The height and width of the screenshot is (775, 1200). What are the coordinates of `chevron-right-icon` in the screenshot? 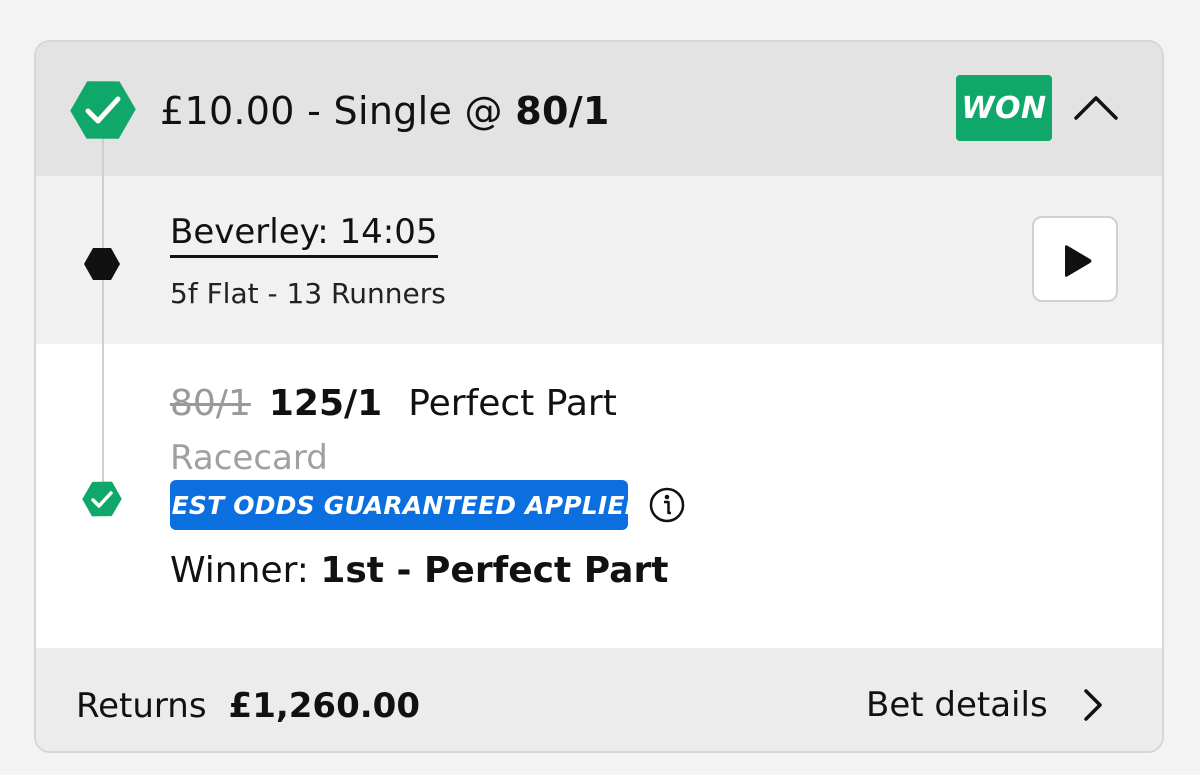 It's located at (1092, 705).